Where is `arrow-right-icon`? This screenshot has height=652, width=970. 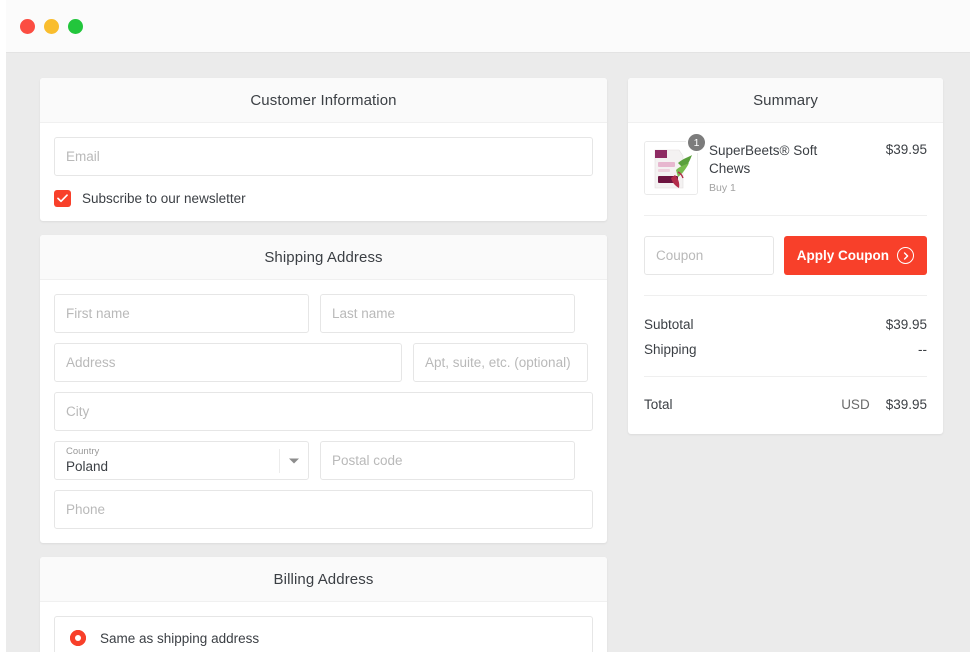
arrow-right-icon is located at coordinates (905, 255).